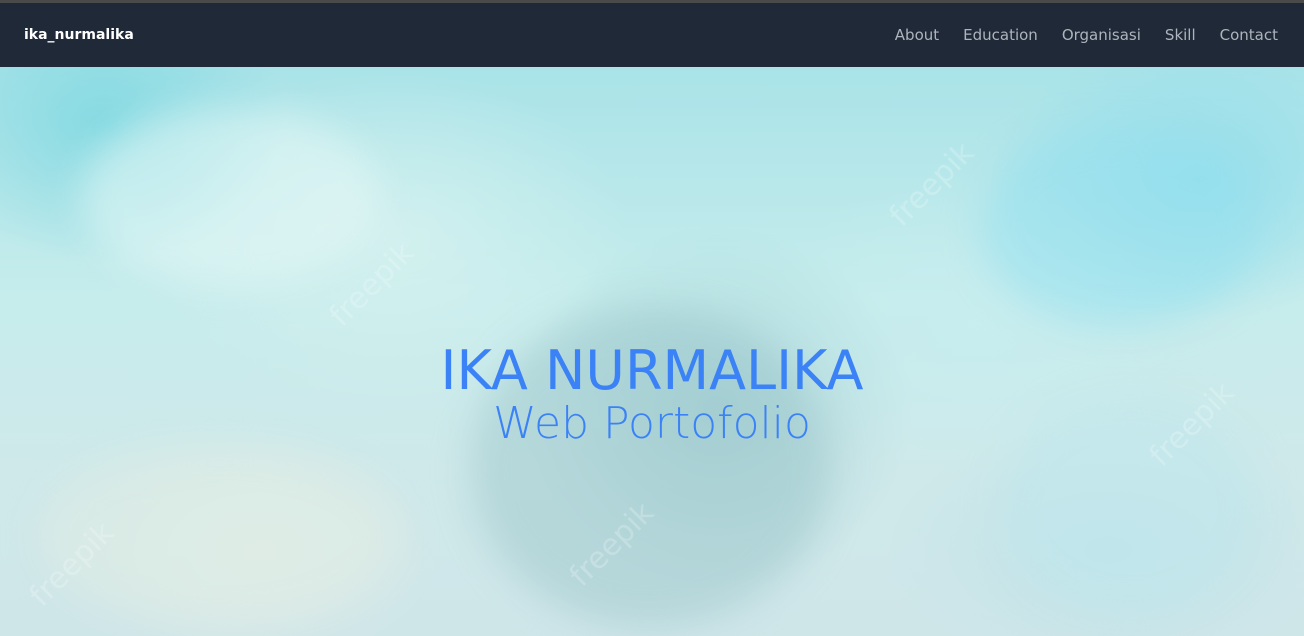 The width and height of the screenshot is (1304, 636). What do you see at coordinates (932, 184) in the screenshot?
I see `watermark-text: freepik` at bounding box center [932, 184].